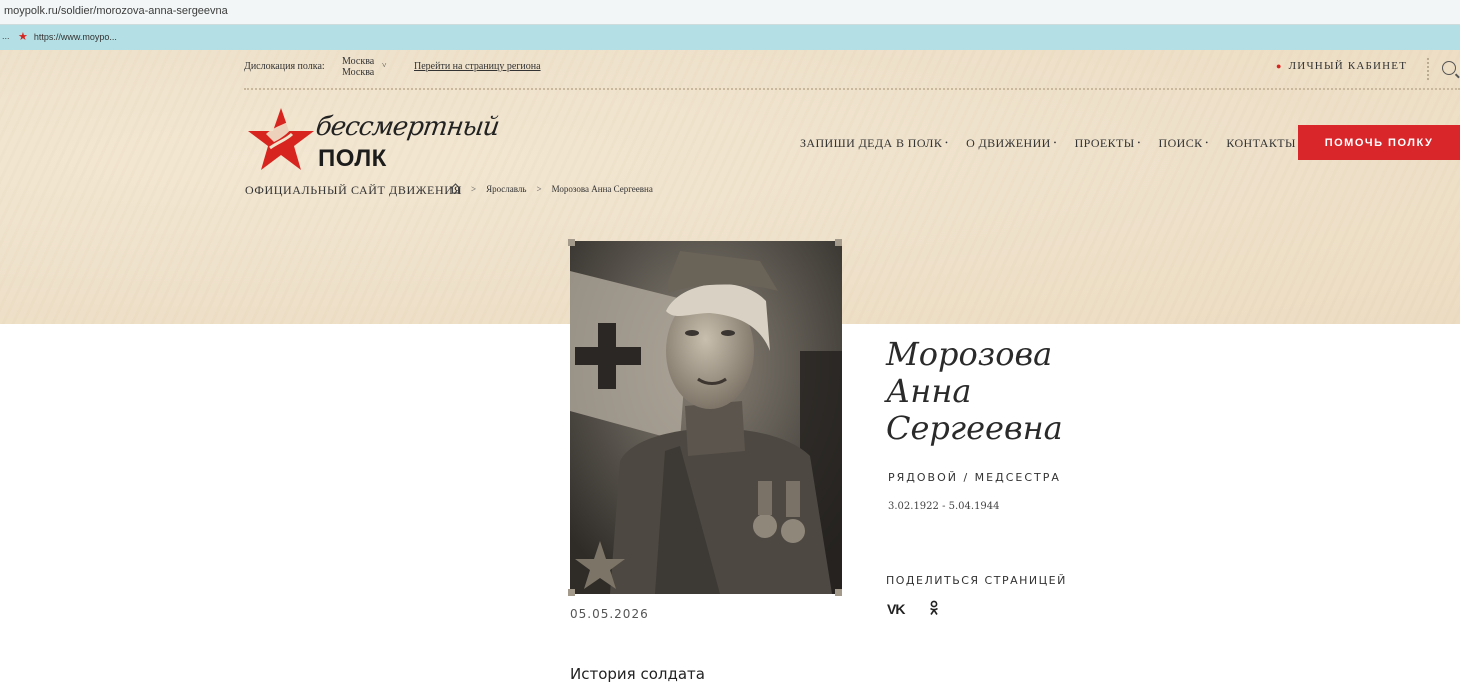 Image resolution: width=1460 pixels, height=699 pixels. I want to click on nav-label: ПОИСК, so click(1180, 143).